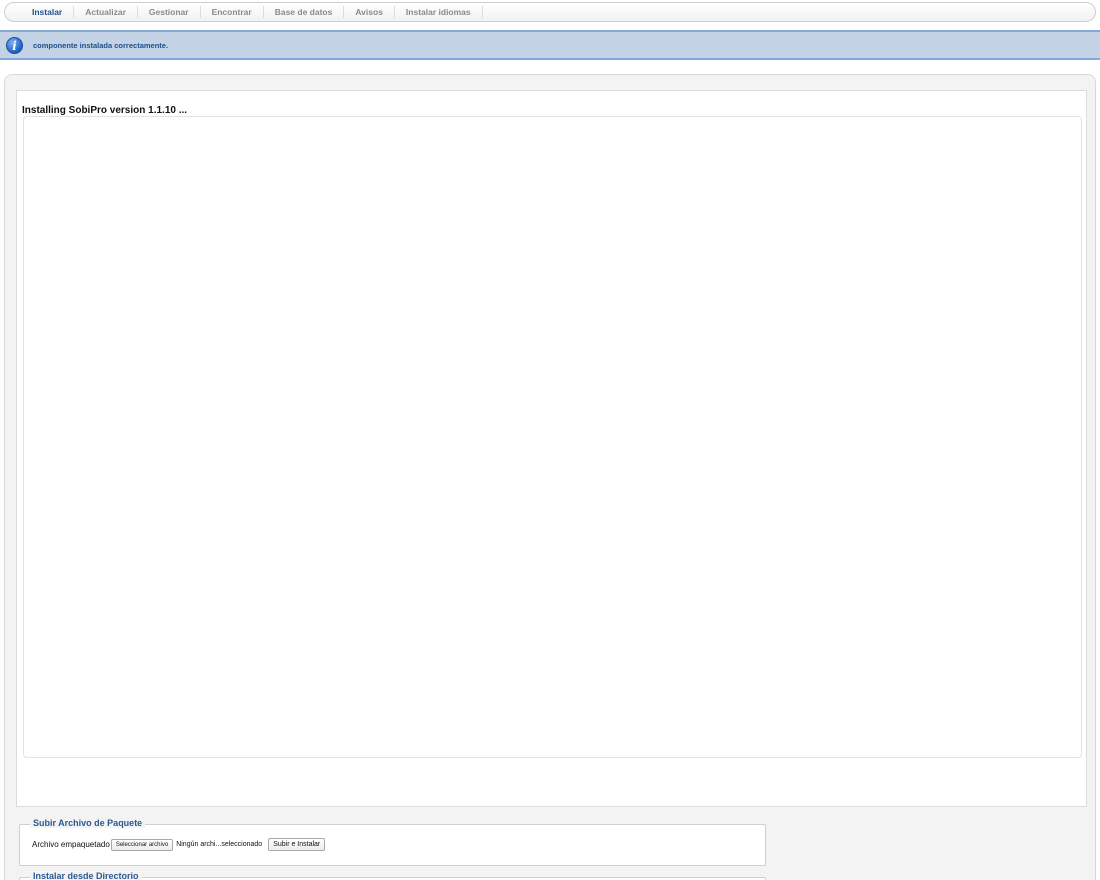 This screenshot has height=880, width=1100. Describe the element at coordinates (369, 12) in the screenshot. I see `tab-avisos: Avisos` at that location.